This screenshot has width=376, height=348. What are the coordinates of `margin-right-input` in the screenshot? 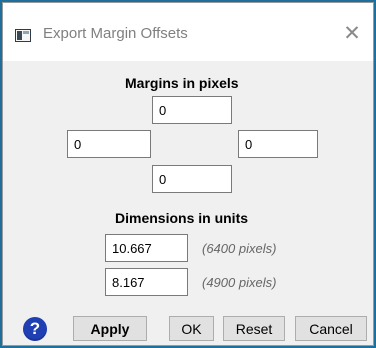 It's located at (278, 144).